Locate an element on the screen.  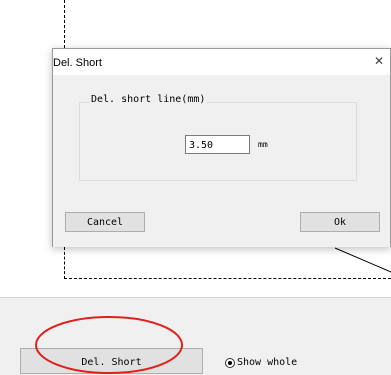
cancel-button: Cancel is located at coordinates (105, 222).